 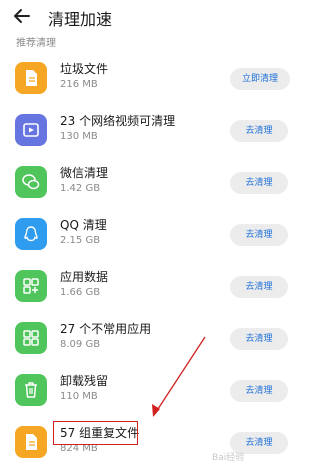 What do you see at coordinates (106, 329) in the screenshot?
I see `item-name: 27 个不常用应用` at bounding box center [106, 329].